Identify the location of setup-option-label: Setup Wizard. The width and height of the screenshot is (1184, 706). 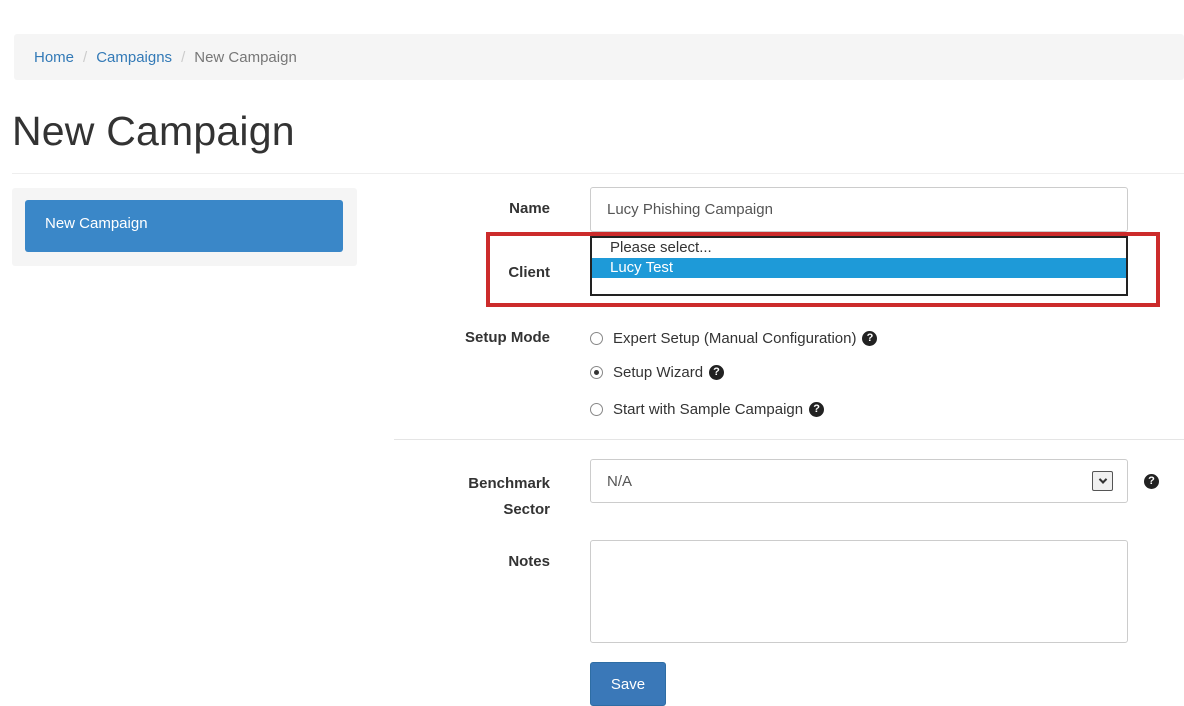
(658, 372).